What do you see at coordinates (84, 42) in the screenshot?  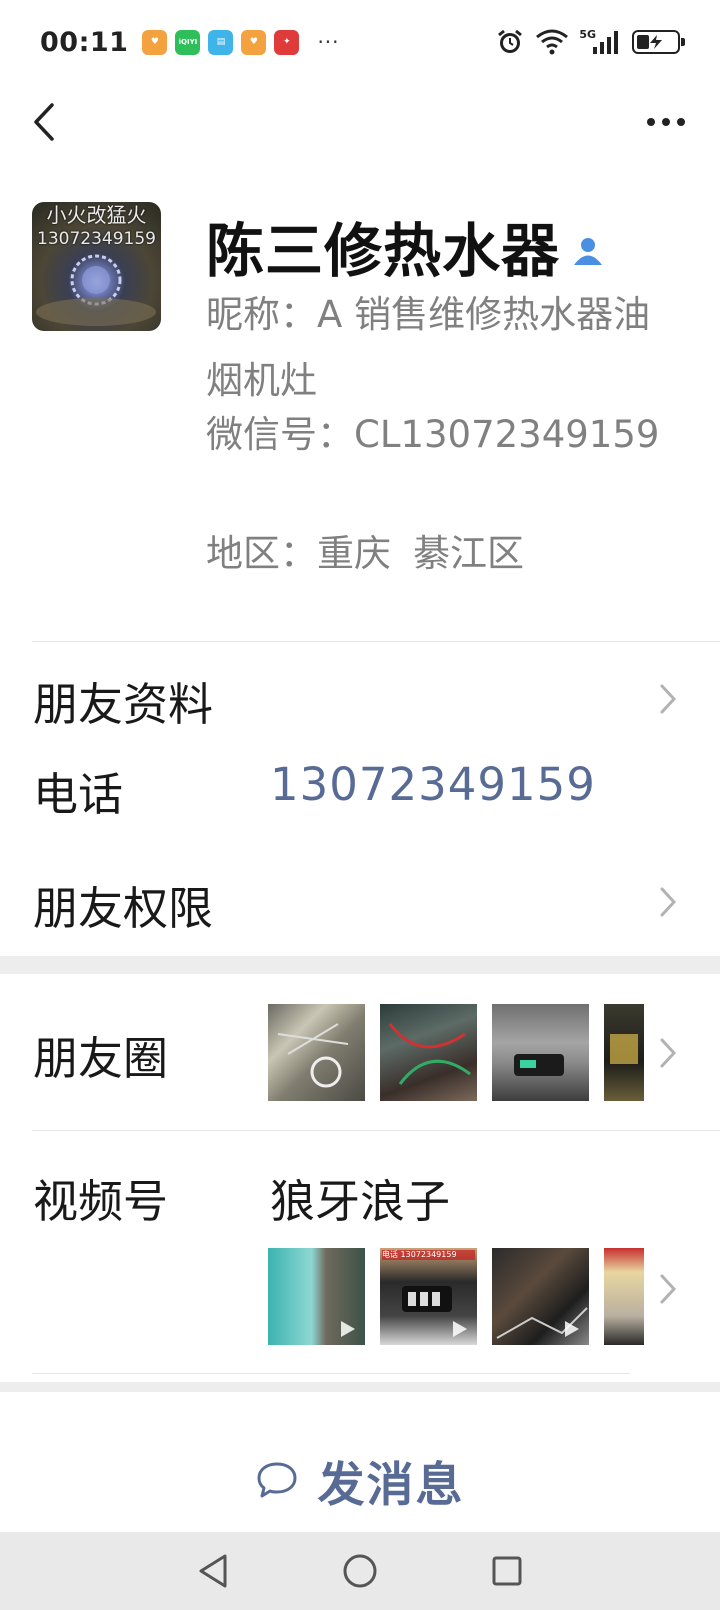 I see `status-time: 00:11` at bounding box center [84, 42].